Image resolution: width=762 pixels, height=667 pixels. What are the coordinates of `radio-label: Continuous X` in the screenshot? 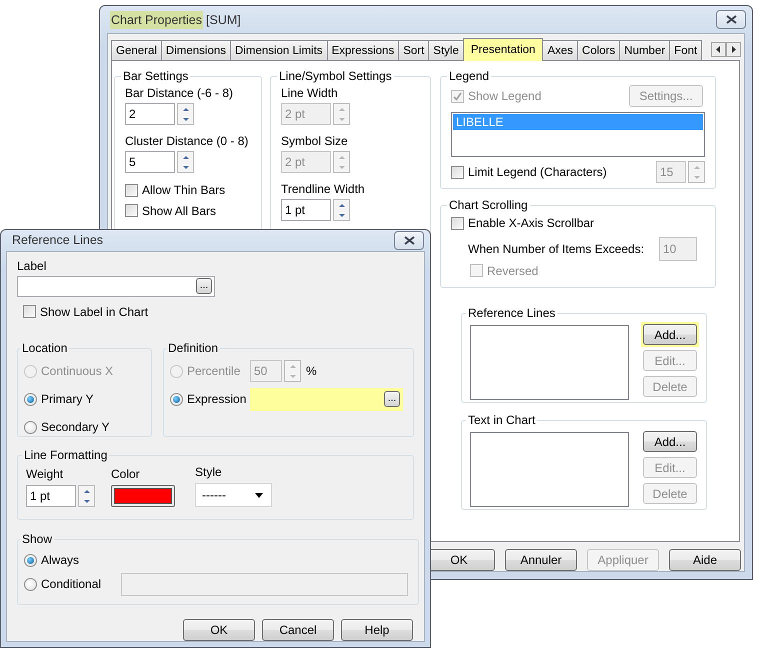 It's located at (77, 371).